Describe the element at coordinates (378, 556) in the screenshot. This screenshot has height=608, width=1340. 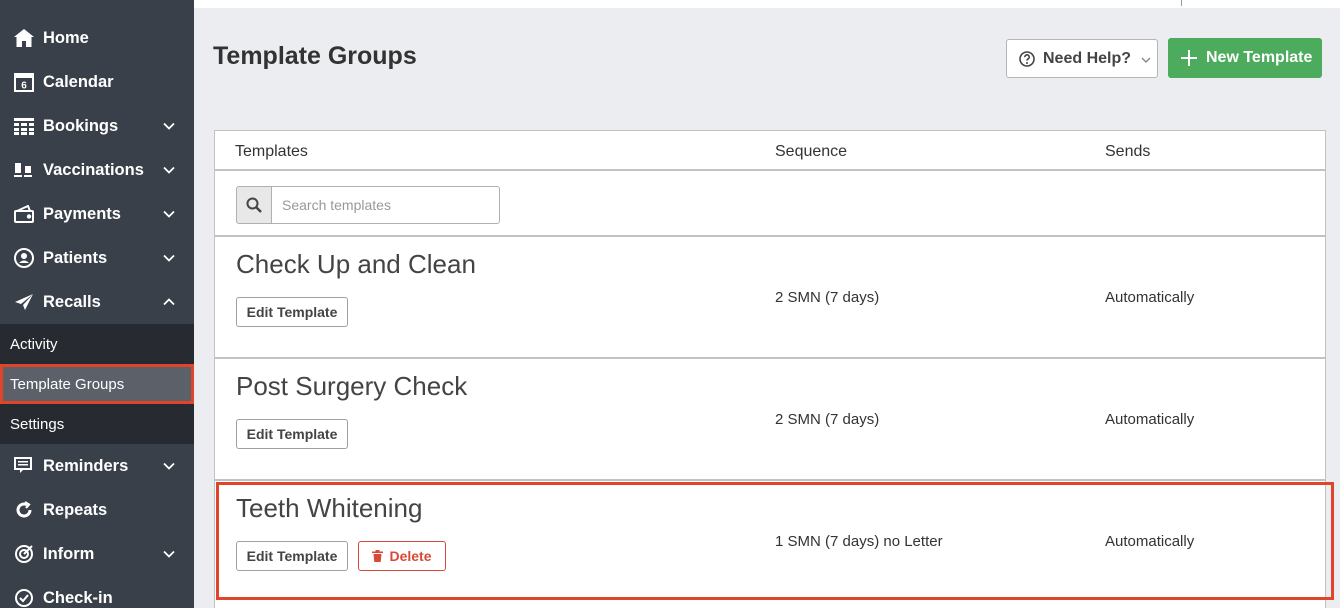
I see `trash-icon` at that location.